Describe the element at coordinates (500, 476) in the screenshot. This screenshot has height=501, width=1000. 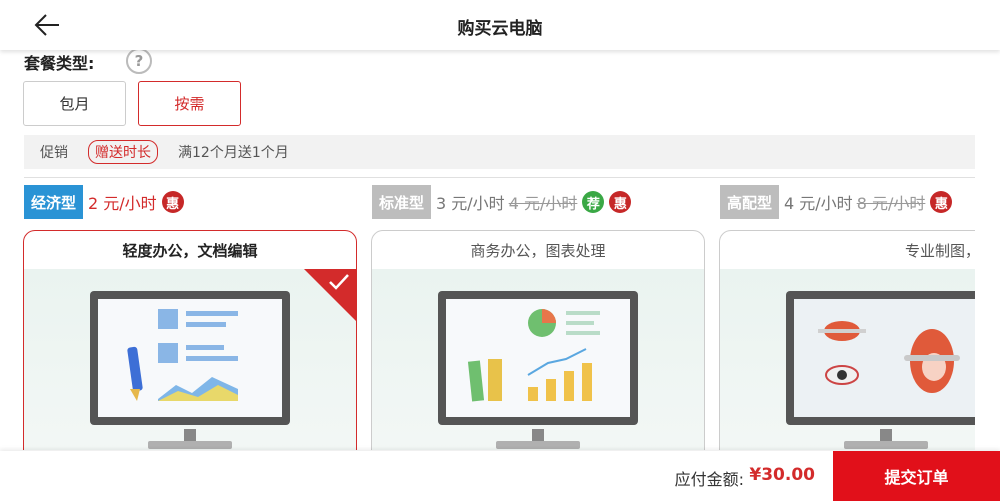
I see `bottom-bar: 应付金额: ¥30.00 提交订单` at that location.